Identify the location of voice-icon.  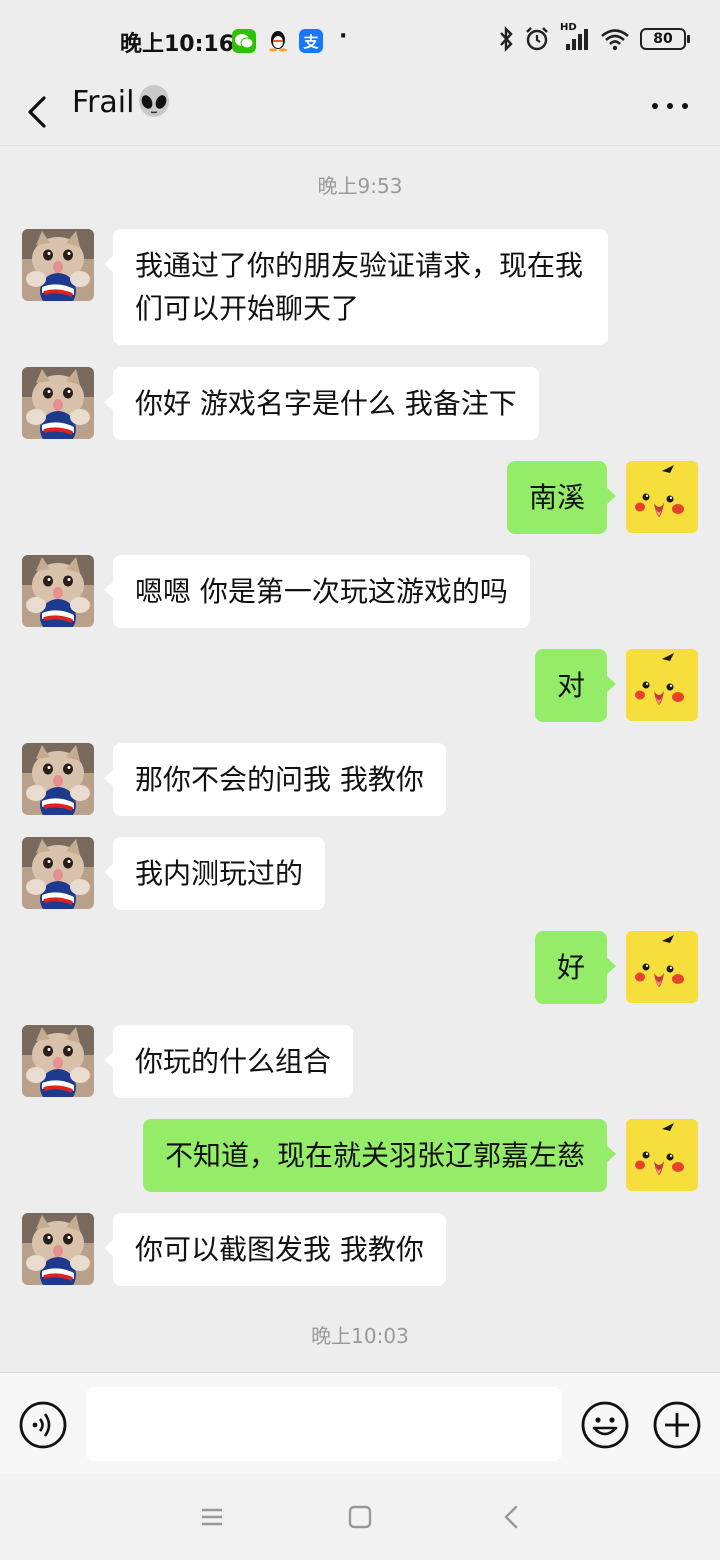
(43, 1425).